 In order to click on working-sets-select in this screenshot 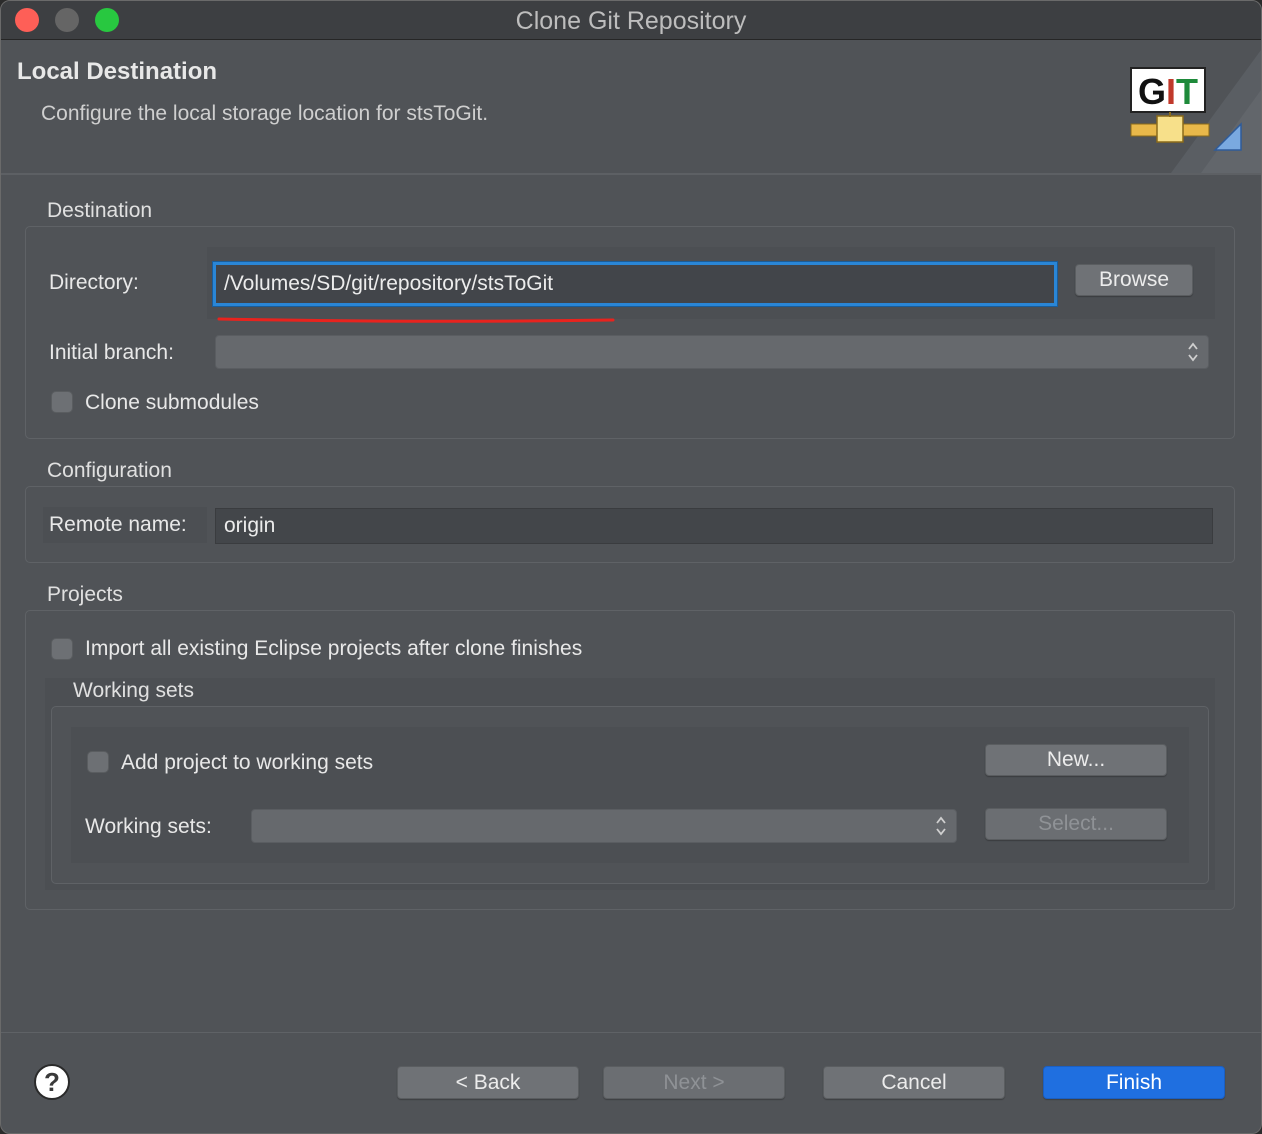, I will do `click(604, 826)`.